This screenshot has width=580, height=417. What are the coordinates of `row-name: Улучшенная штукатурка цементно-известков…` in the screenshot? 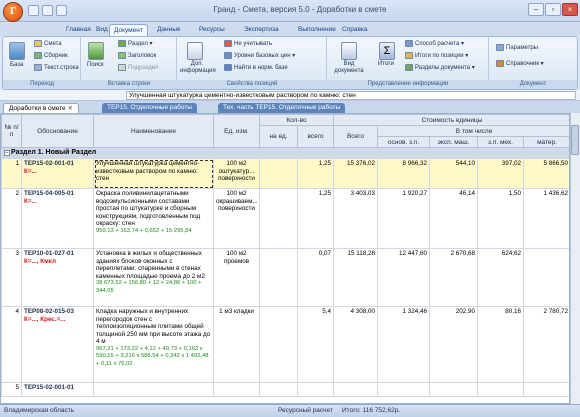 It's located at (153, 173).